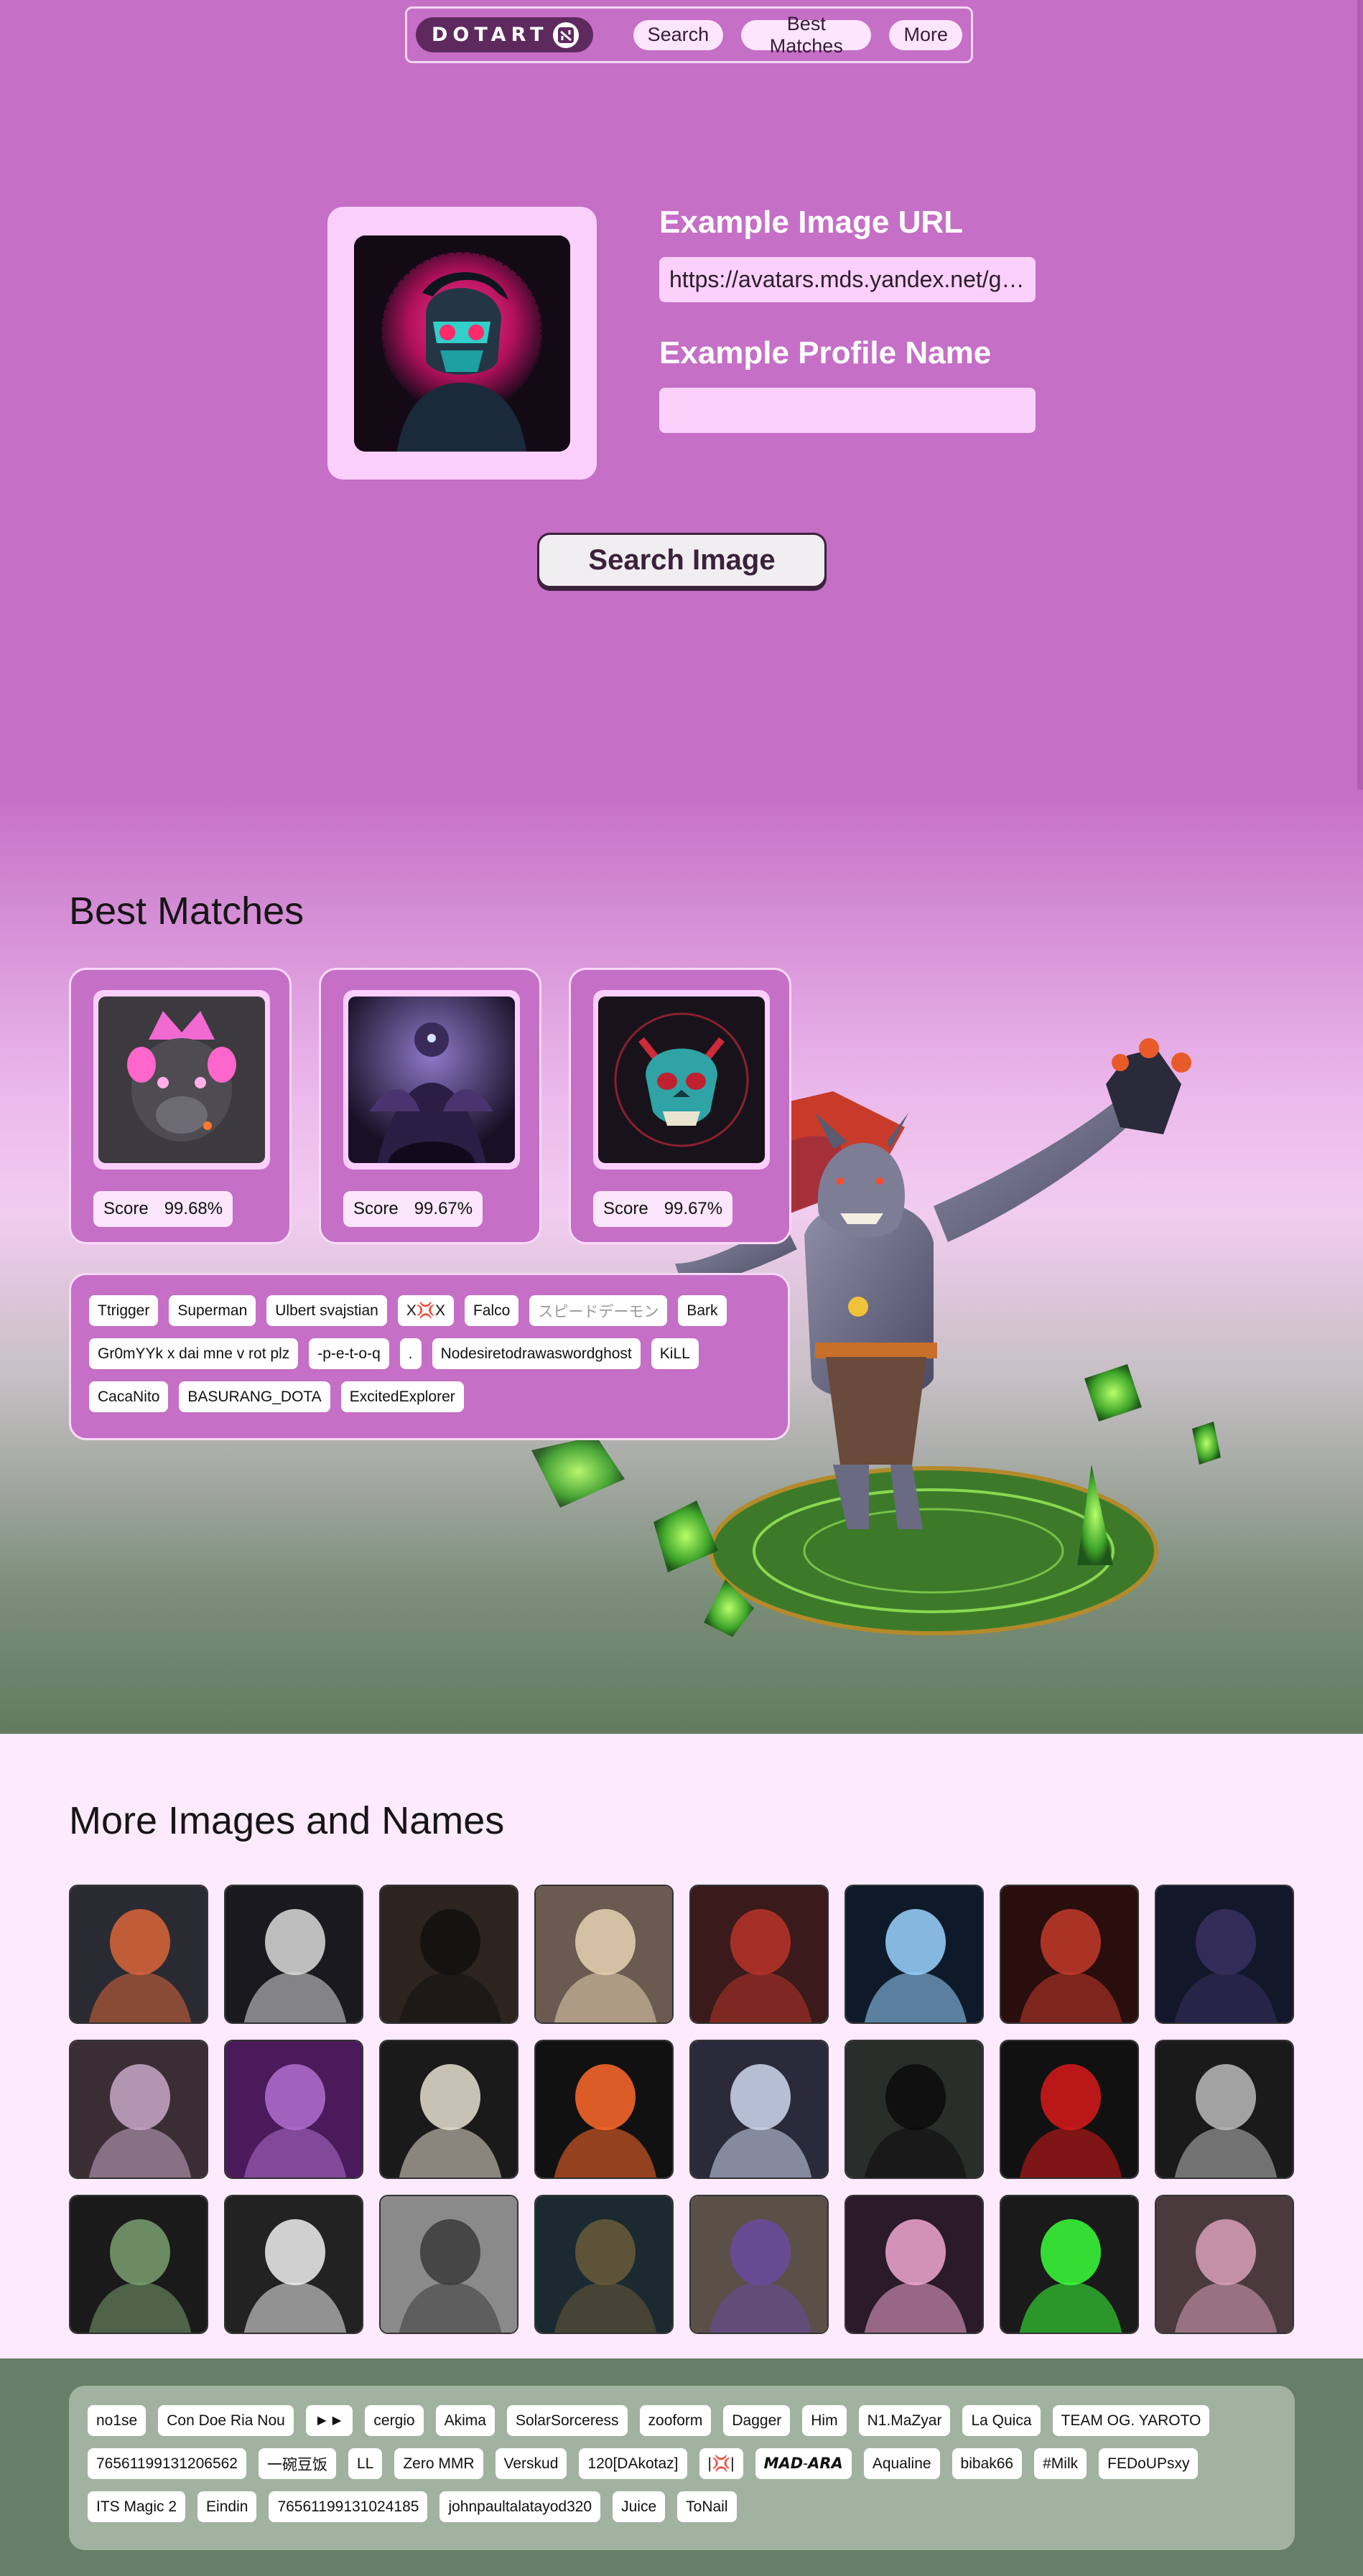 The width and height of the screenshot is (1363, 2576). What do you see at coordinates (193, 1208) in the screenshot?
I see `score-value: 99.68%` at bounding box center [193, 1208].